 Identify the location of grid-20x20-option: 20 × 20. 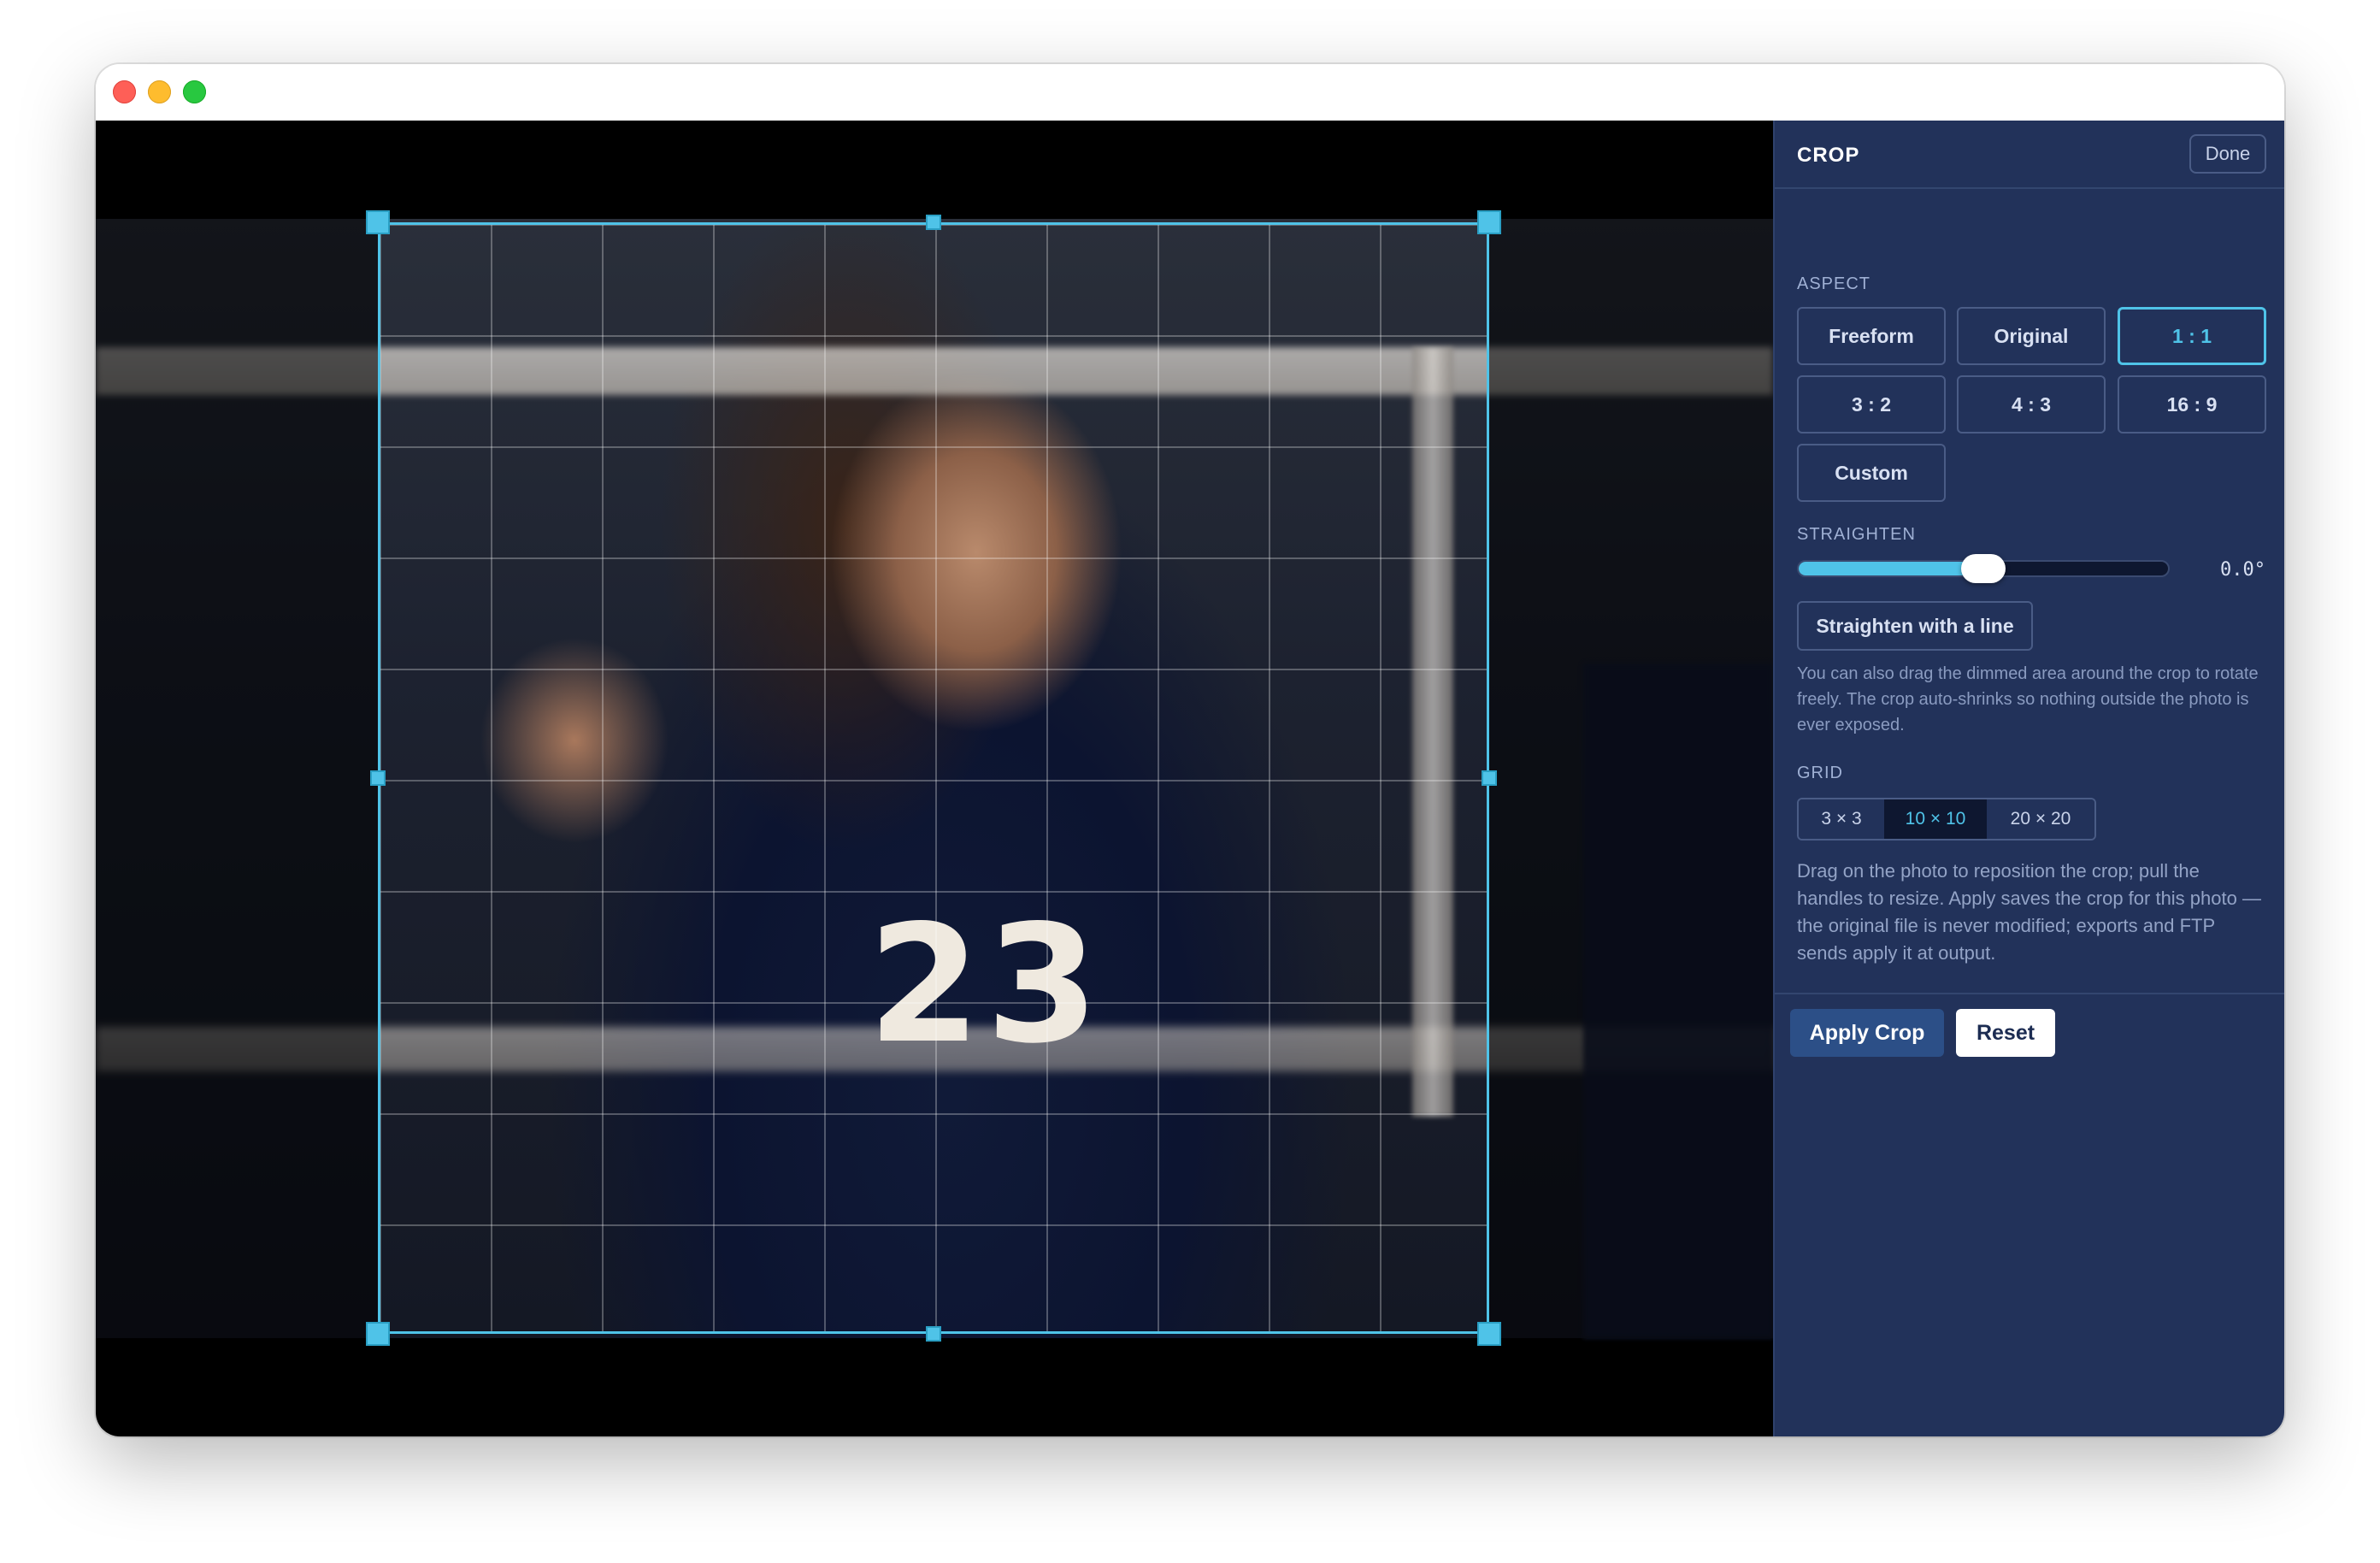
(2041, 819).